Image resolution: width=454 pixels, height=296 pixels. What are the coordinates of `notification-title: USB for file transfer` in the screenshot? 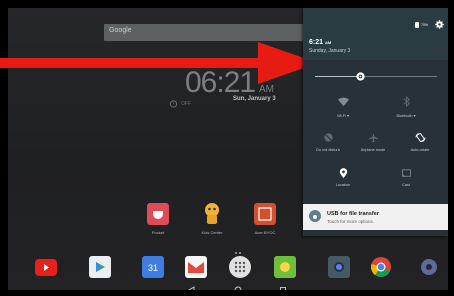 It's located at (353, 214).